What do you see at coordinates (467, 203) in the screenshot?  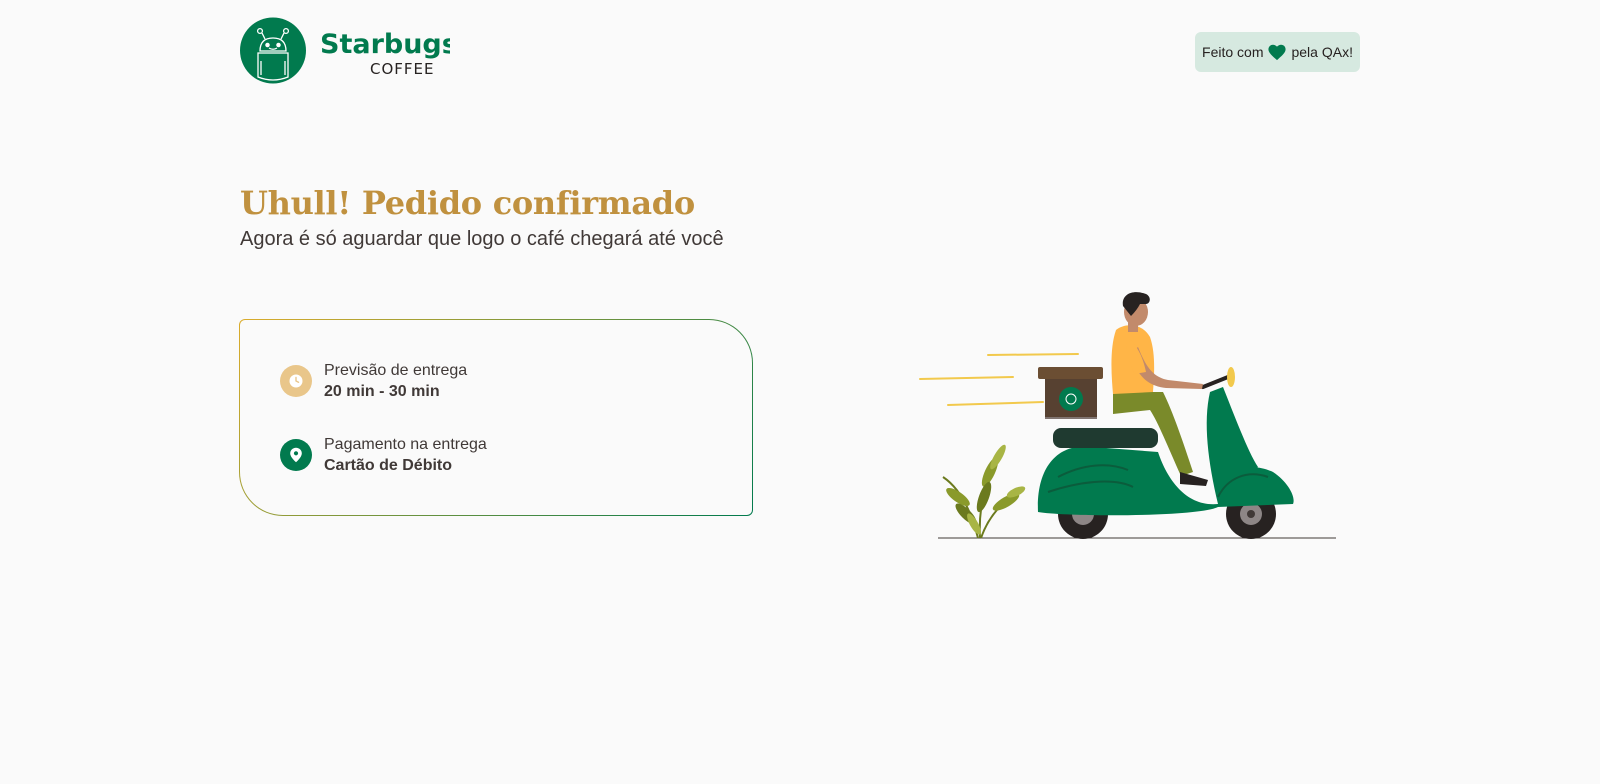 I see `page-title: Uhull! Pedido confirmado` at bounding box center [467, 203].